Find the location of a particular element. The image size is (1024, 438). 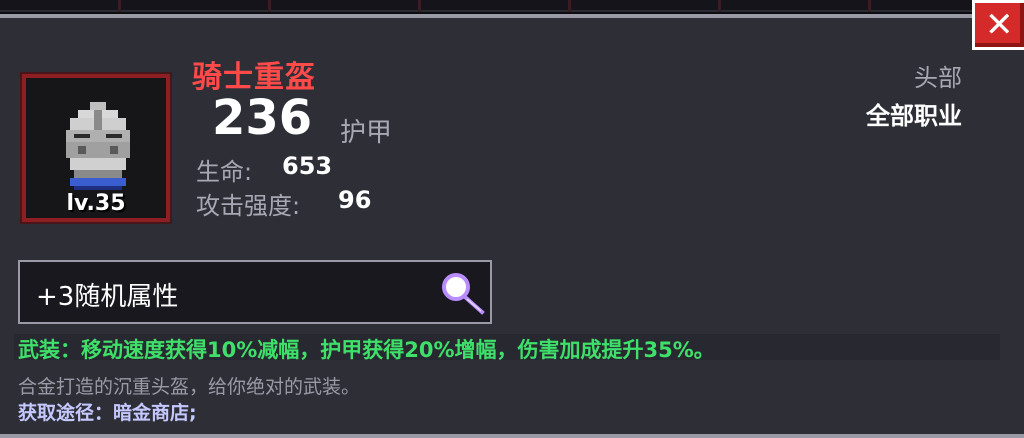

armor-label: 护甲 is located at coordinates (366, 133).